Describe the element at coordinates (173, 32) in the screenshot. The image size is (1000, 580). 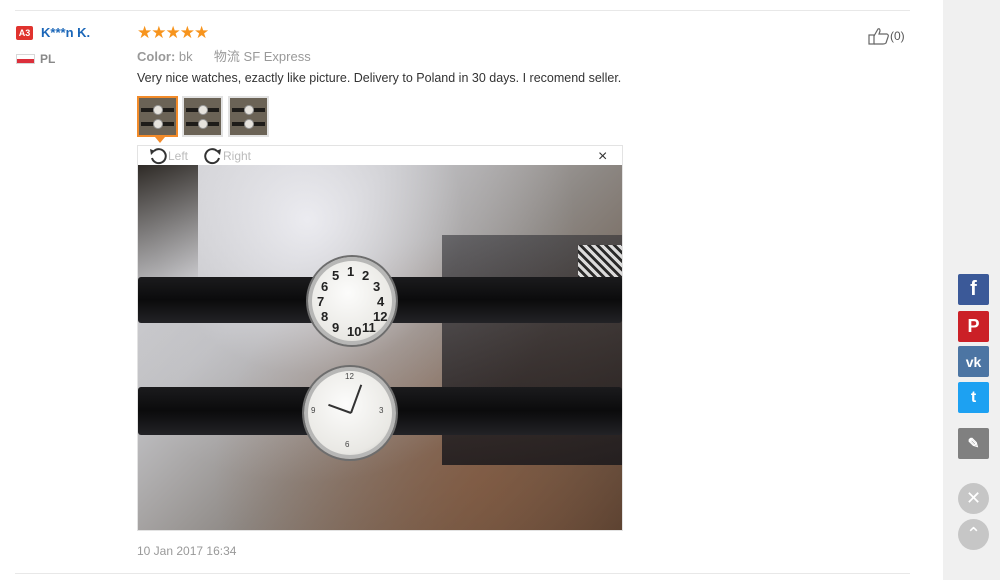
I see `rating-stars: ★★★★★` at that location.